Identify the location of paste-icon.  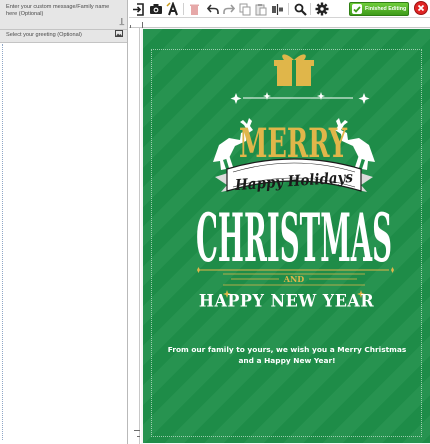
(260, 9).